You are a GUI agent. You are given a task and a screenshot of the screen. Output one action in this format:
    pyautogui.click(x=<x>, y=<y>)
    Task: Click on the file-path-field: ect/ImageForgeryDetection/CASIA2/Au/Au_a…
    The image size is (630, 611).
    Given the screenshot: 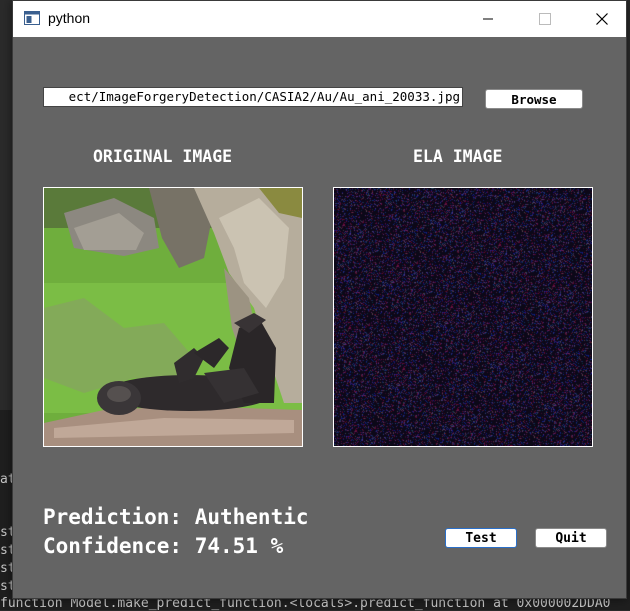 What is the action you would take?
    pyautogui.click(x=253, y=97)
    